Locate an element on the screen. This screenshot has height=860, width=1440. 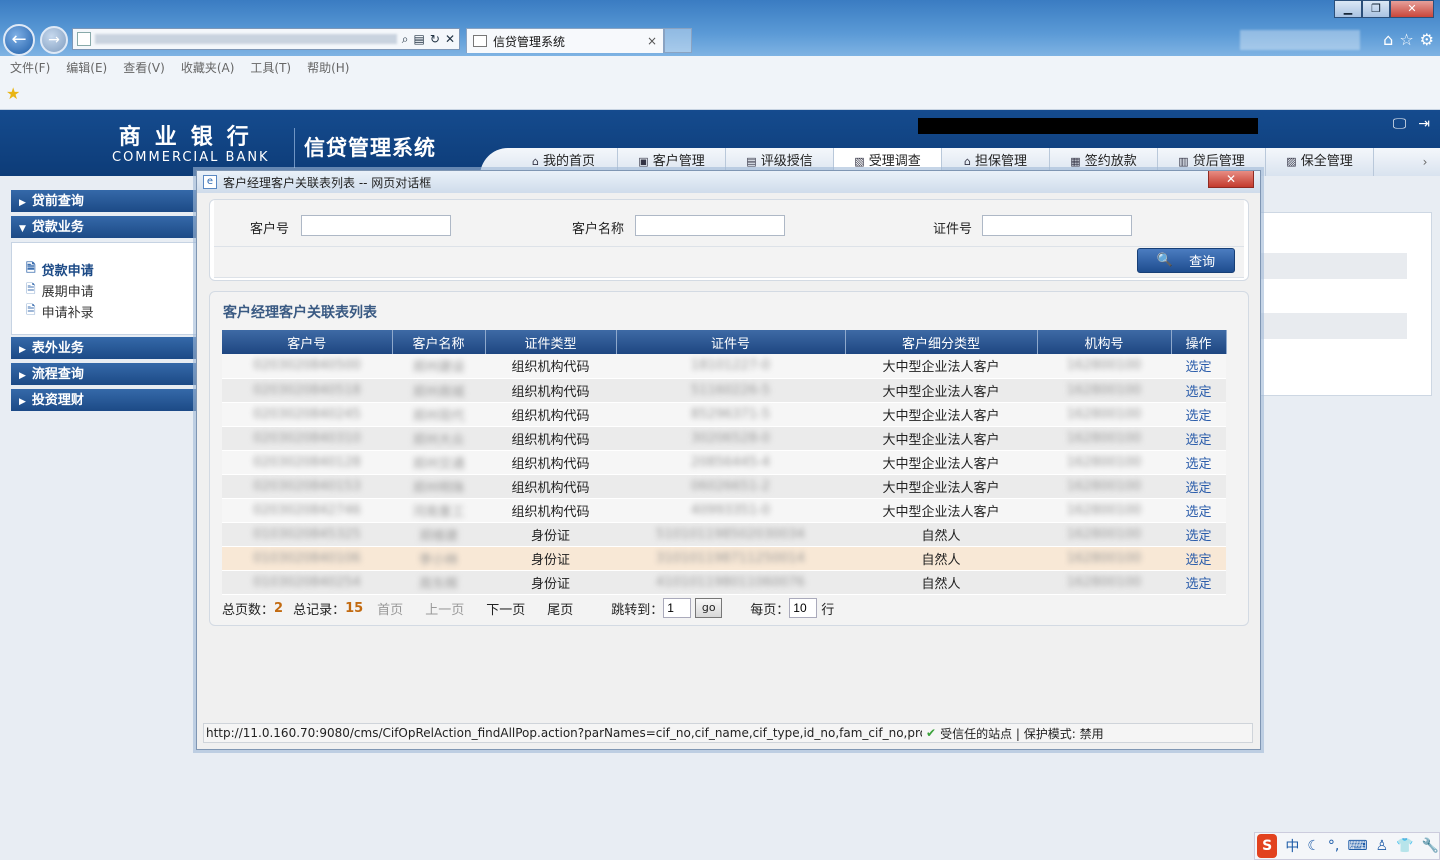
sidebar-item: 🗎 贷款申请 is located at coordinates (111, 269).